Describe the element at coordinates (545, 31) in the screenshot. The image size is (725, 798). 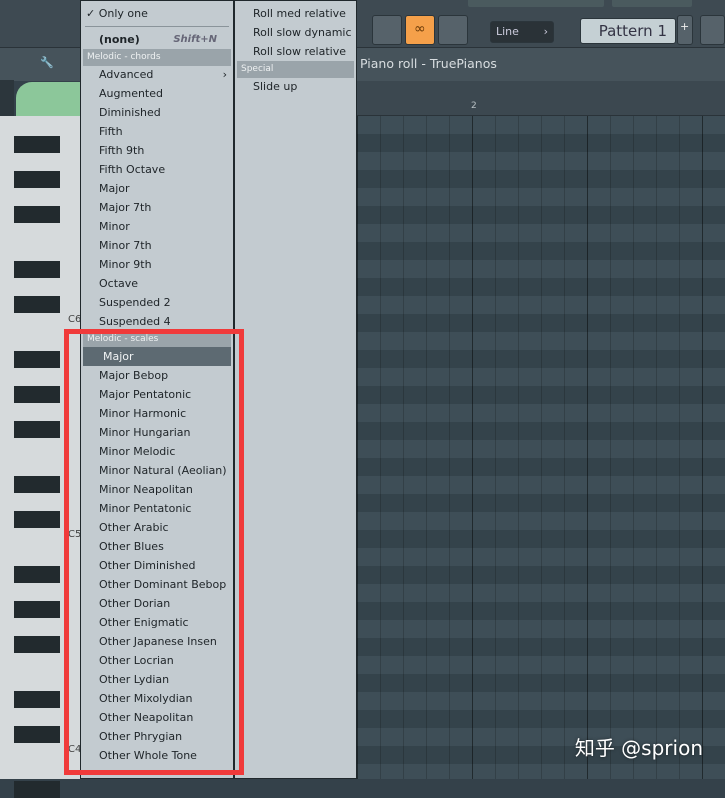
I see `chevron-right-icon: ›` at that location.